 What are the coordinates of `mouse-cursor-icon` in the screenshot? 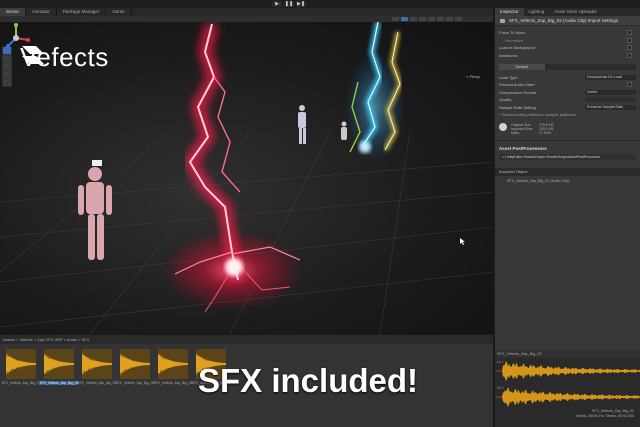 It's located at (462, 241).